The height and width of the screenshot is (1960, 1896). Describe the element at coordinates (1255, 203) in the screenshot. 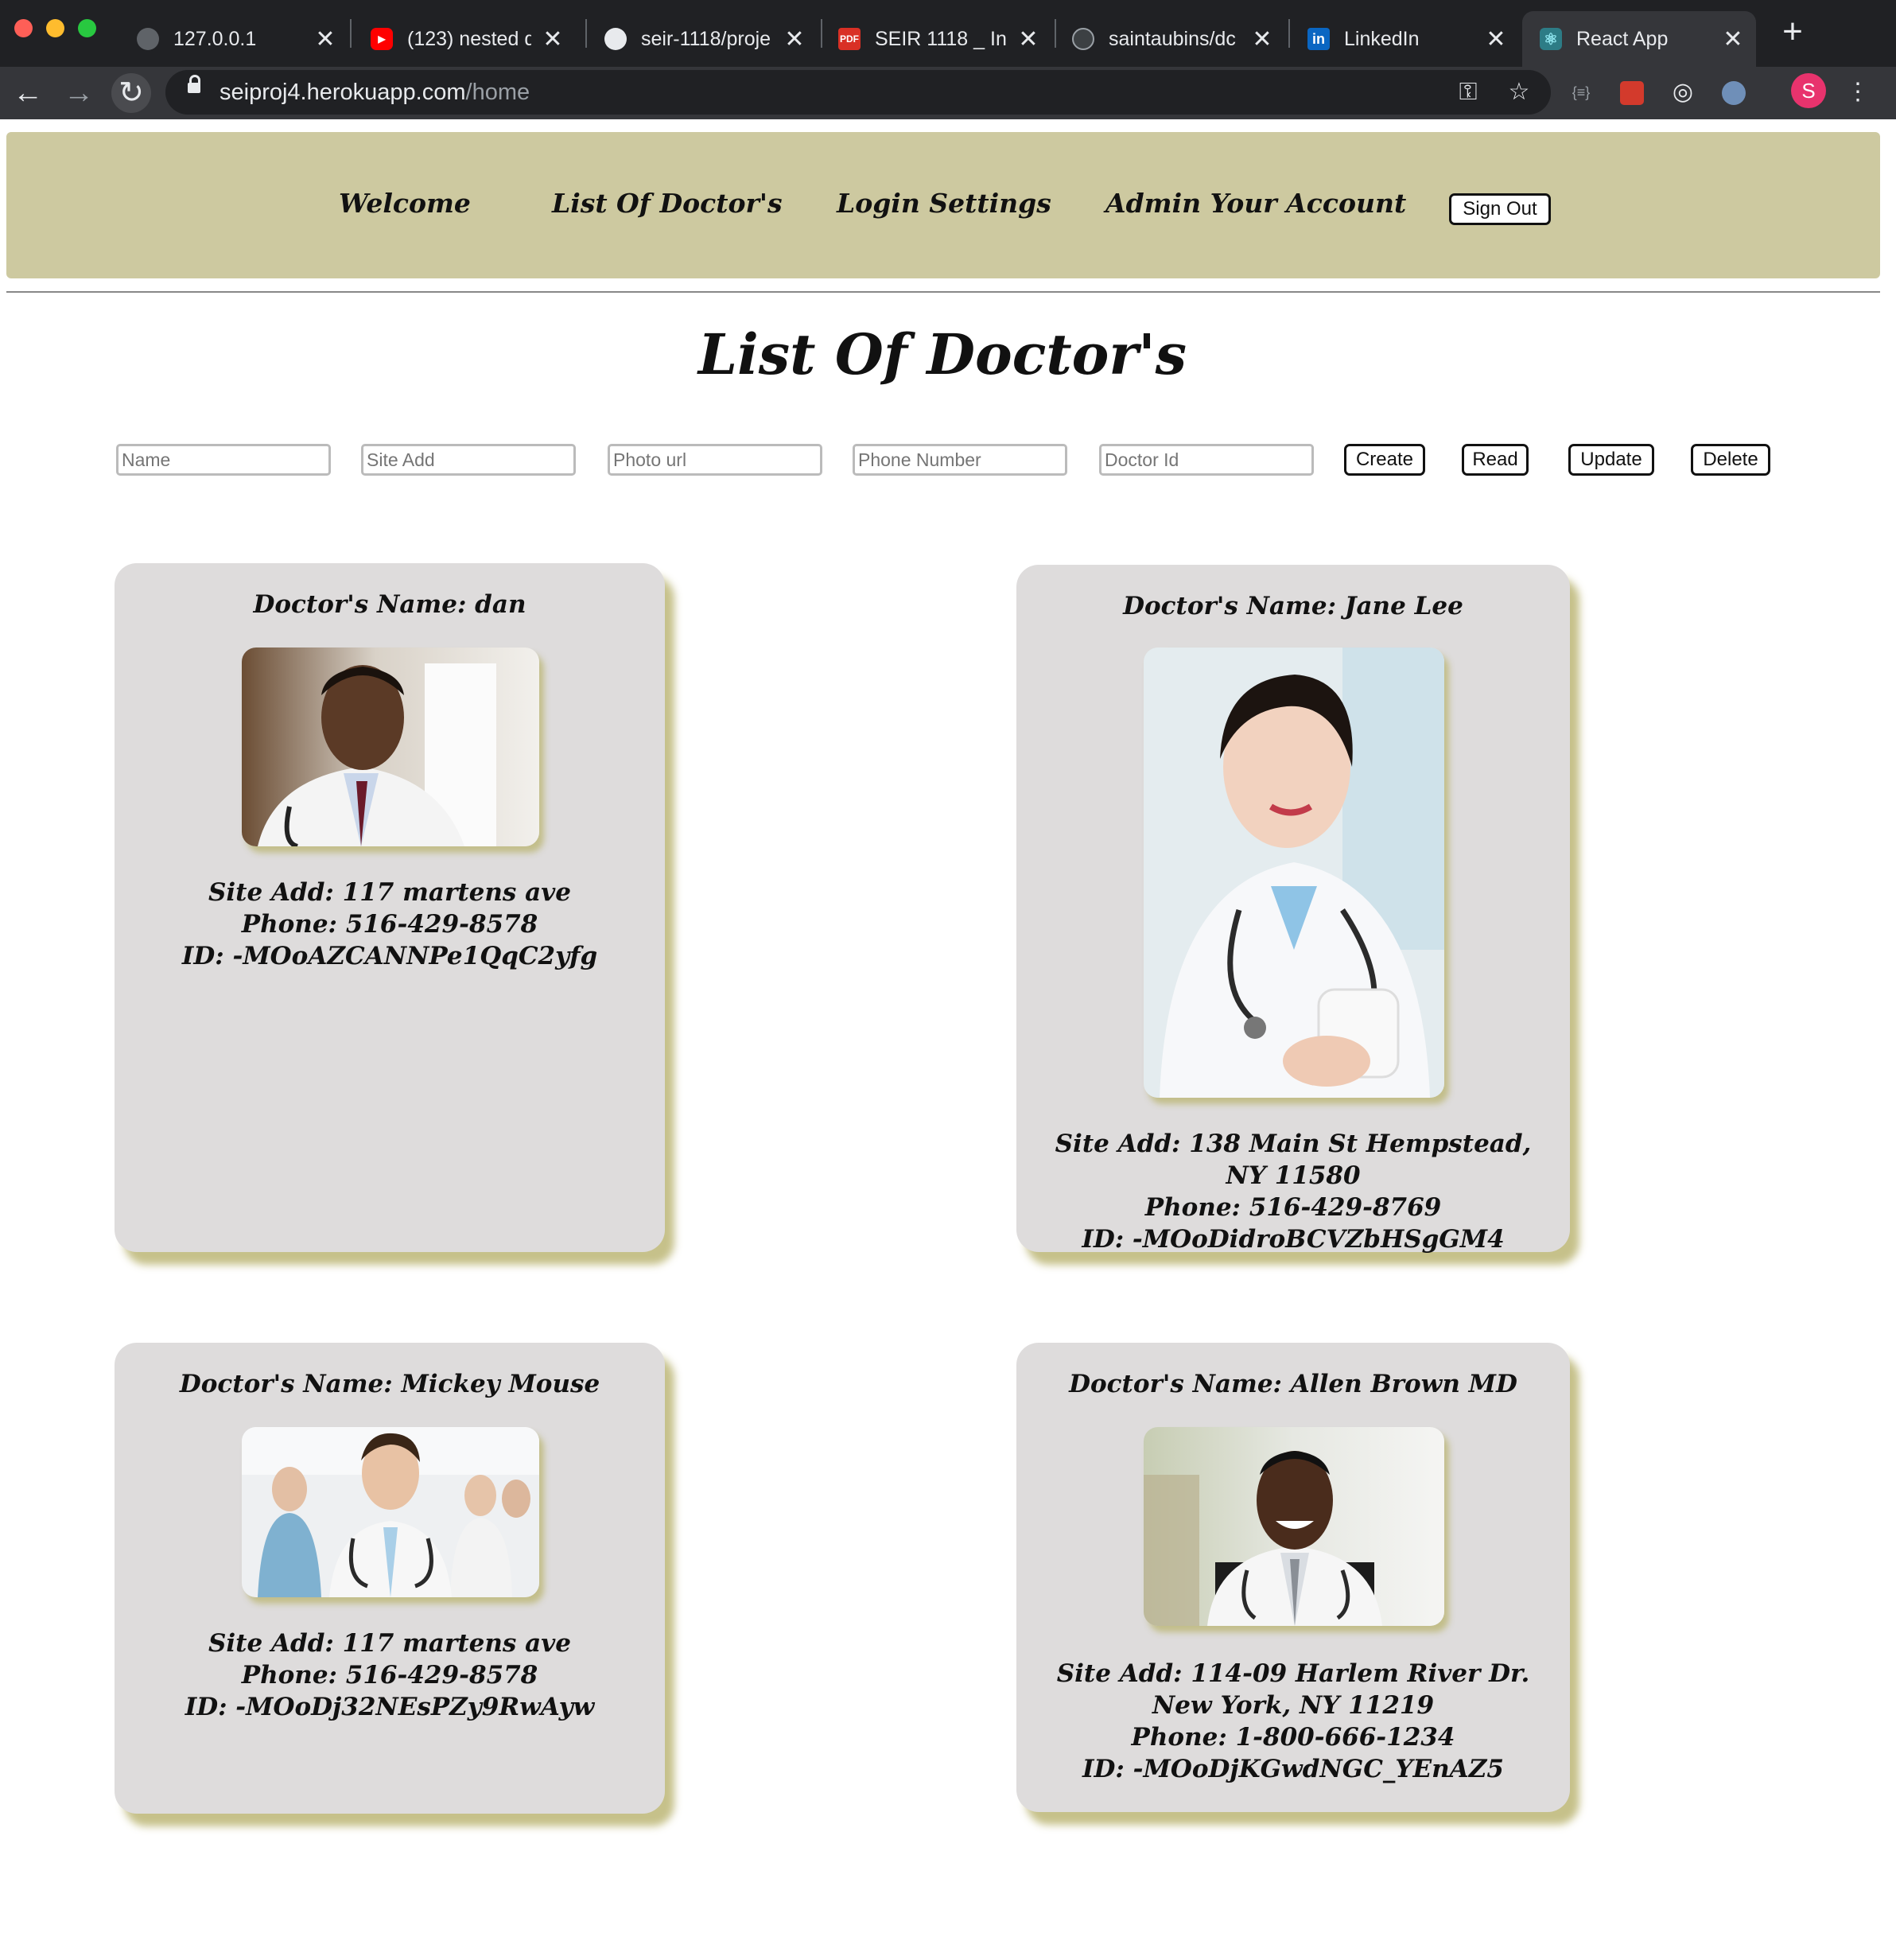

I see `nav-link-admin-account: Admin Your Account` at that location.